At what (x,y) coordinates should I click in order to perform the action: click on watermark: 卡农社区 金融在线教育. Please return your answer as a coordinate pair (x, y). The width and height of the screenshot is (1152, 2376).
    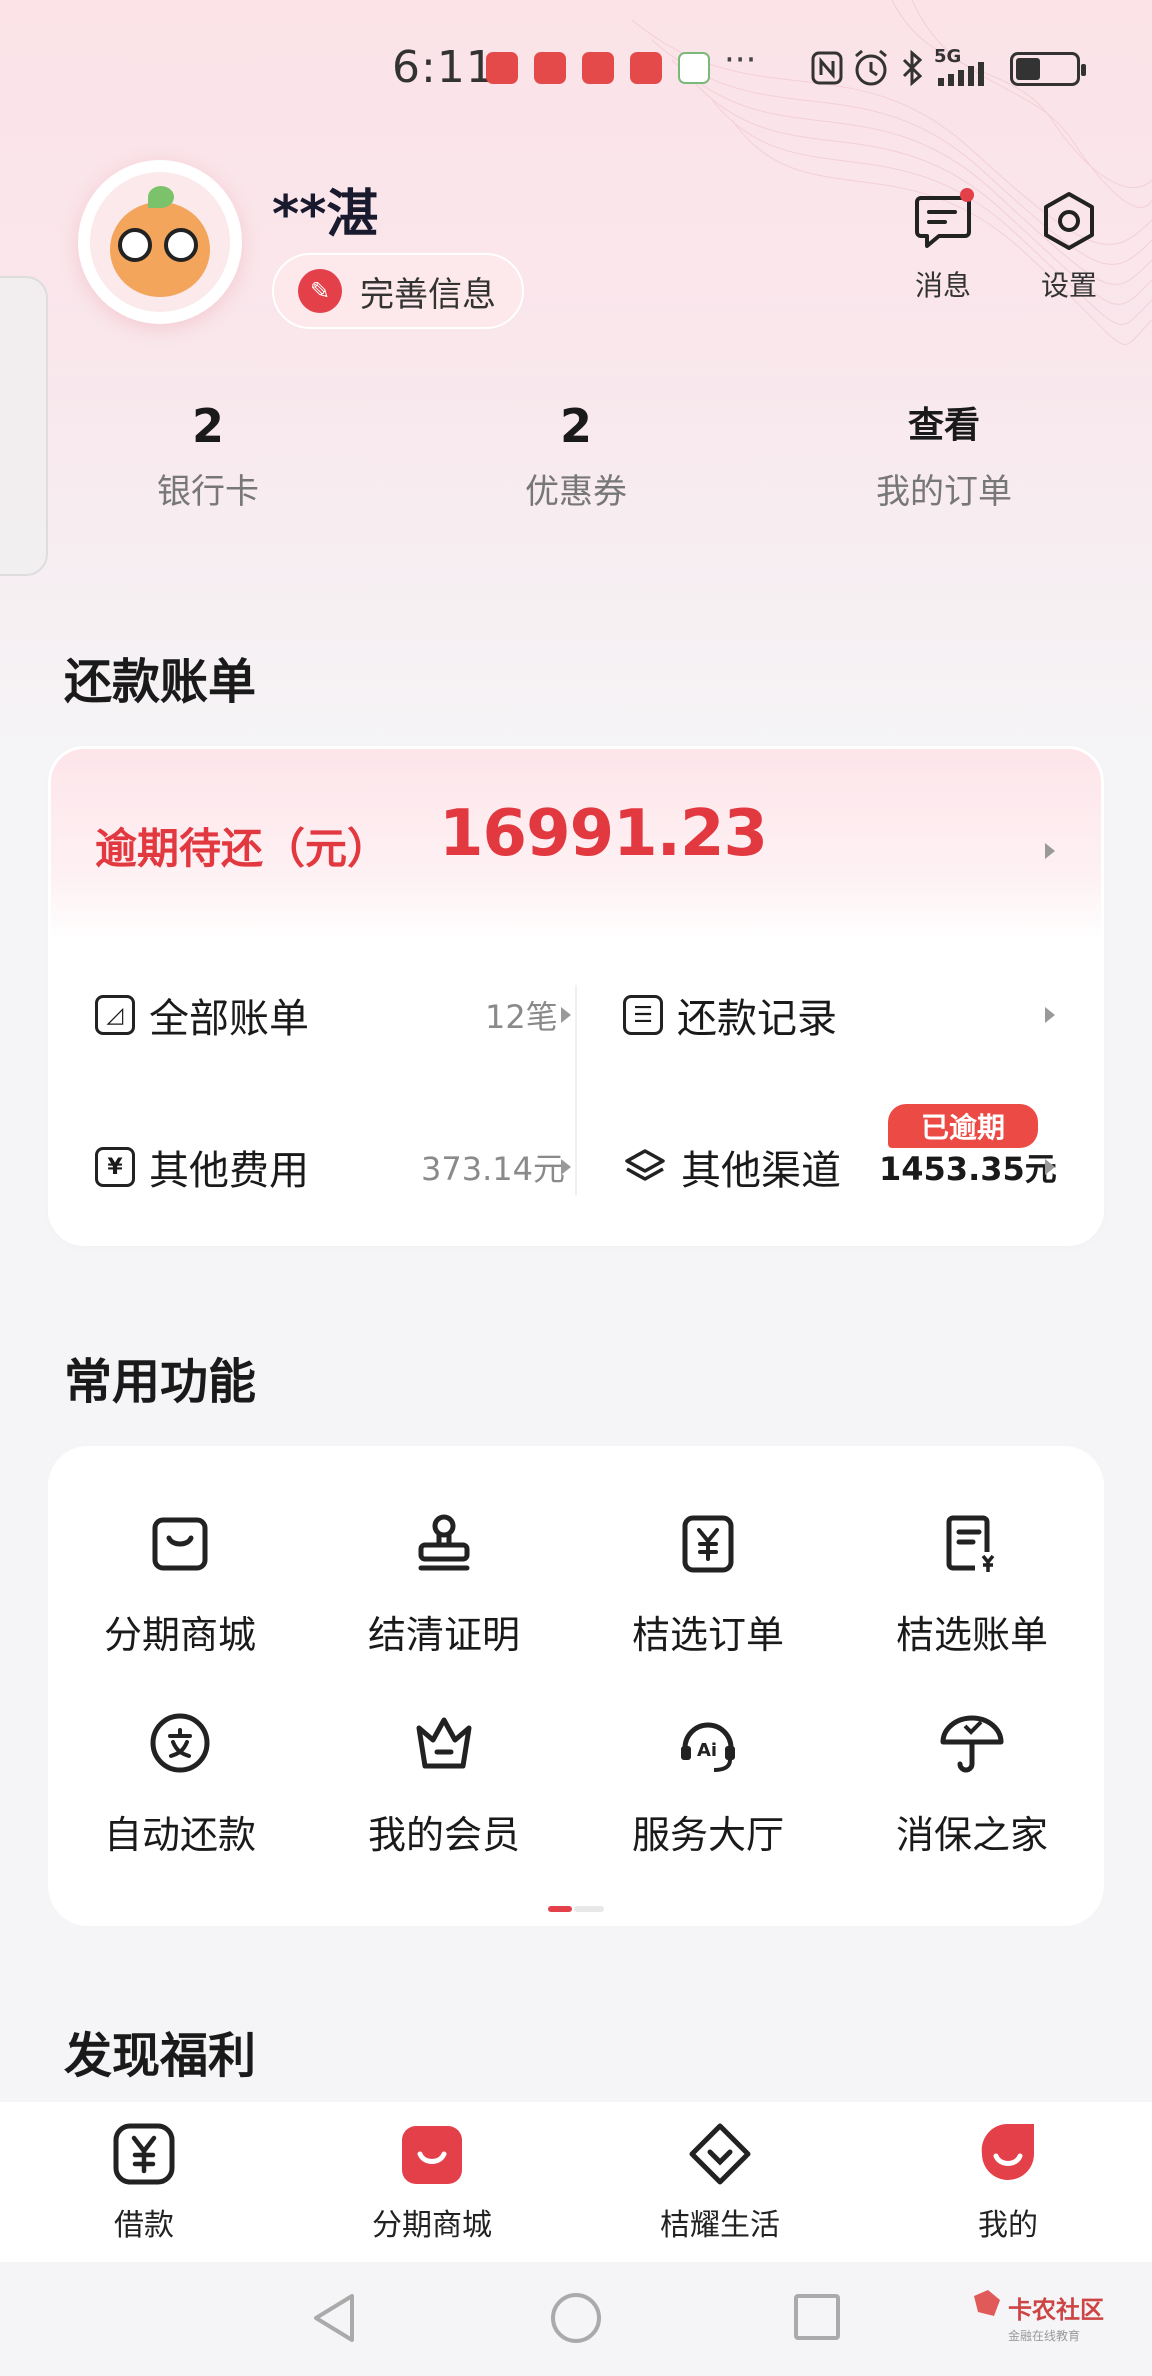
    Looking at the image, I should click on (1056, 2317).